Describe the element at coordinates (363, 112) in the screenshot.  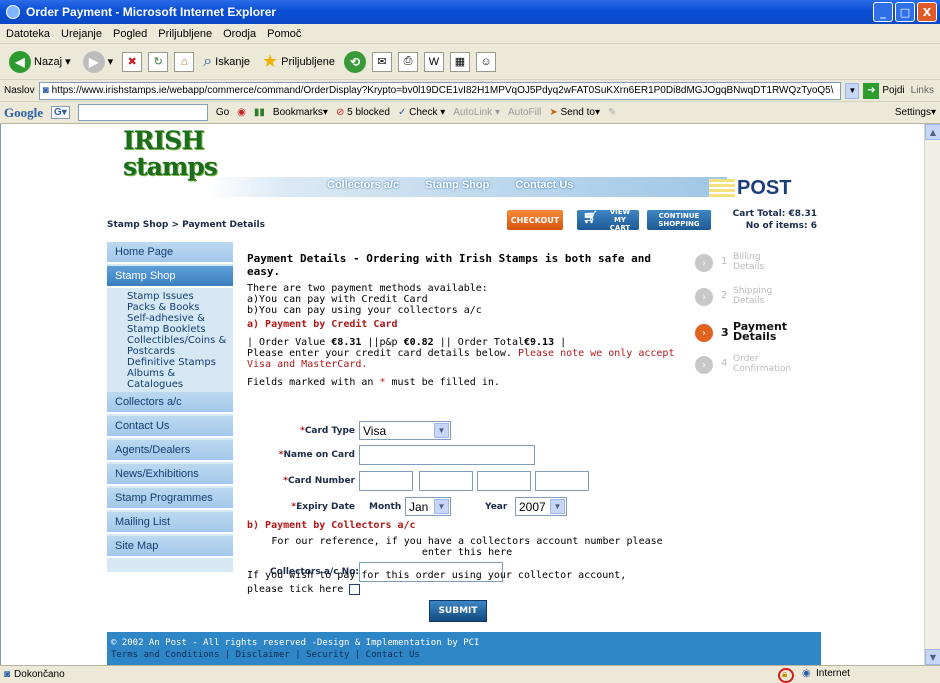
I see `popup-blocker: ⊘ 5 blocked` at that location.